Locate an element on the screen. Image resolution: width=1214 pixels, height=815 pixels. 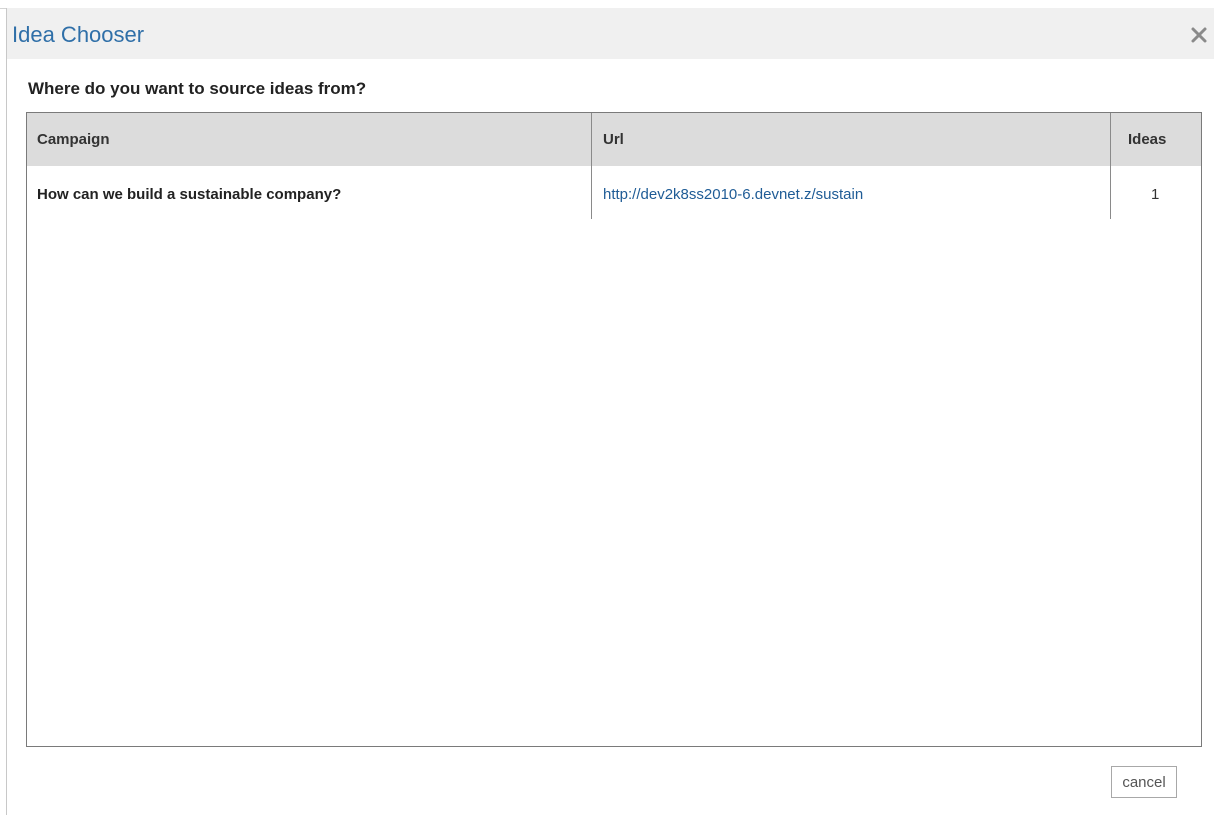
dialog-header: Idea Chooser is located at coordinates (610, 33).